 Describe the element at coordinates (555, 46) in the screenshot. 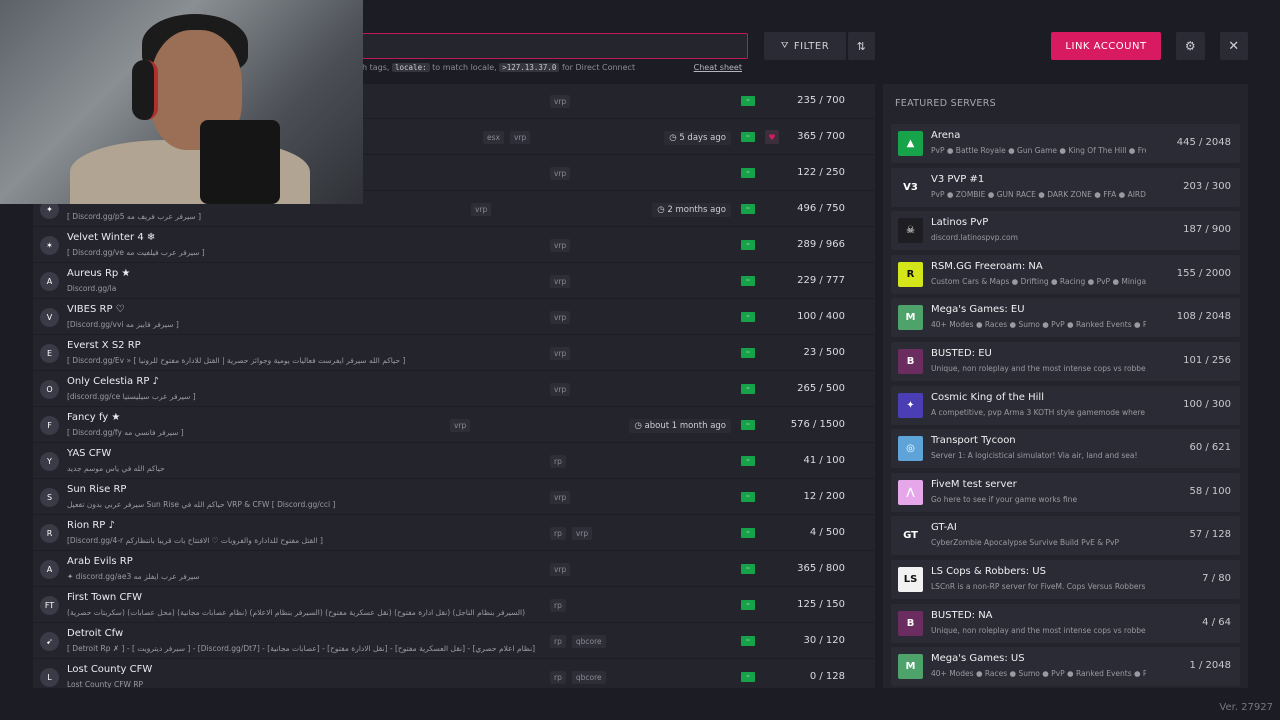

I see `search-input` at that location.